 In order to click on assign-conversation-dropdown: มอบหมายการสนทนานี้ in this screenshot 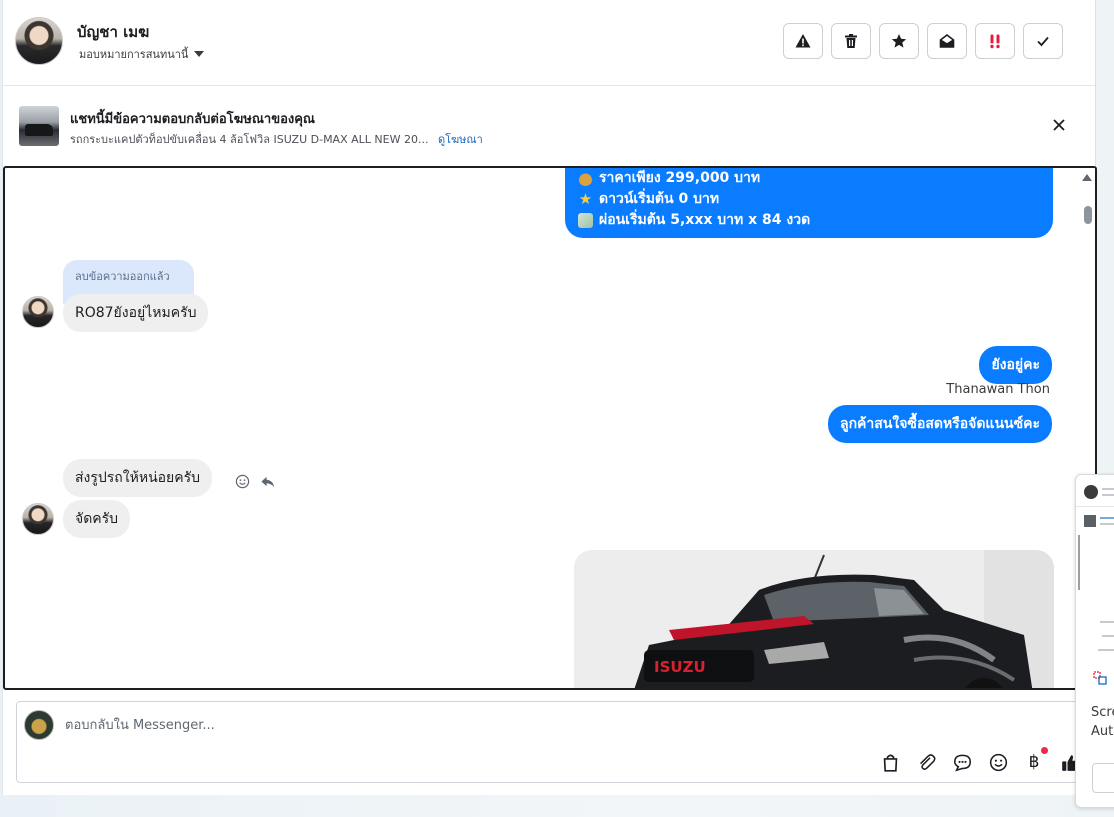, I will do `click(142, 54)`.